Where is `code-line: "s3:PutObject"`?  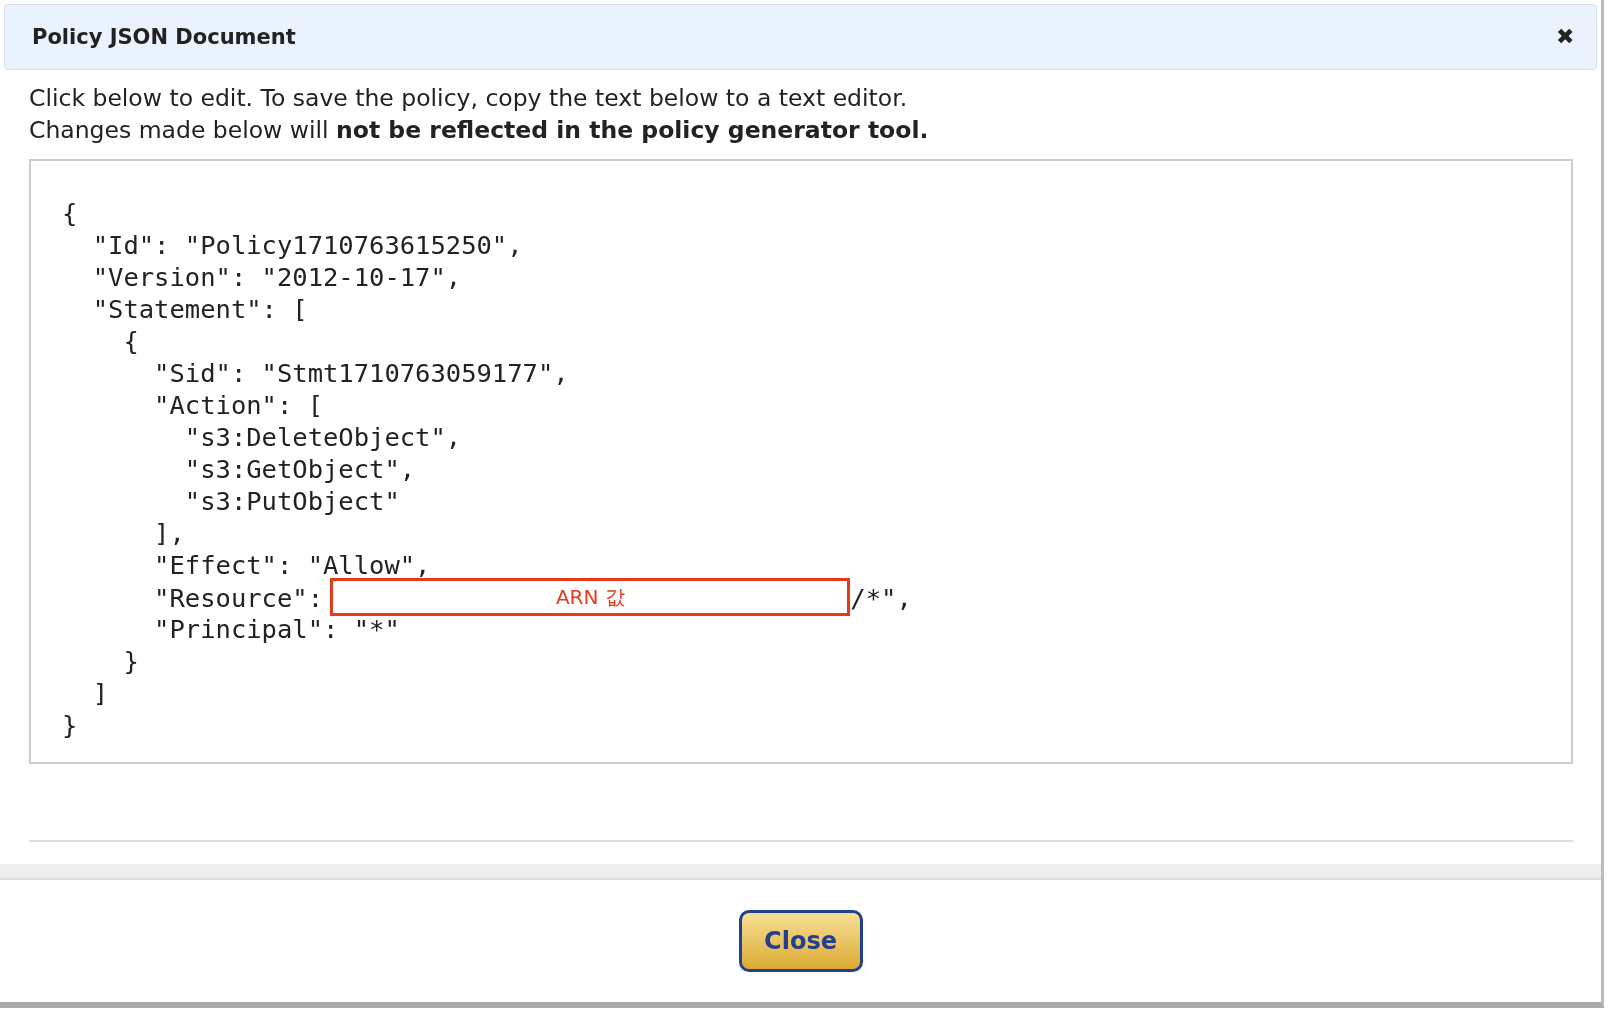
code-line: "s3:PutObject" is located at coordinates (292, 501).